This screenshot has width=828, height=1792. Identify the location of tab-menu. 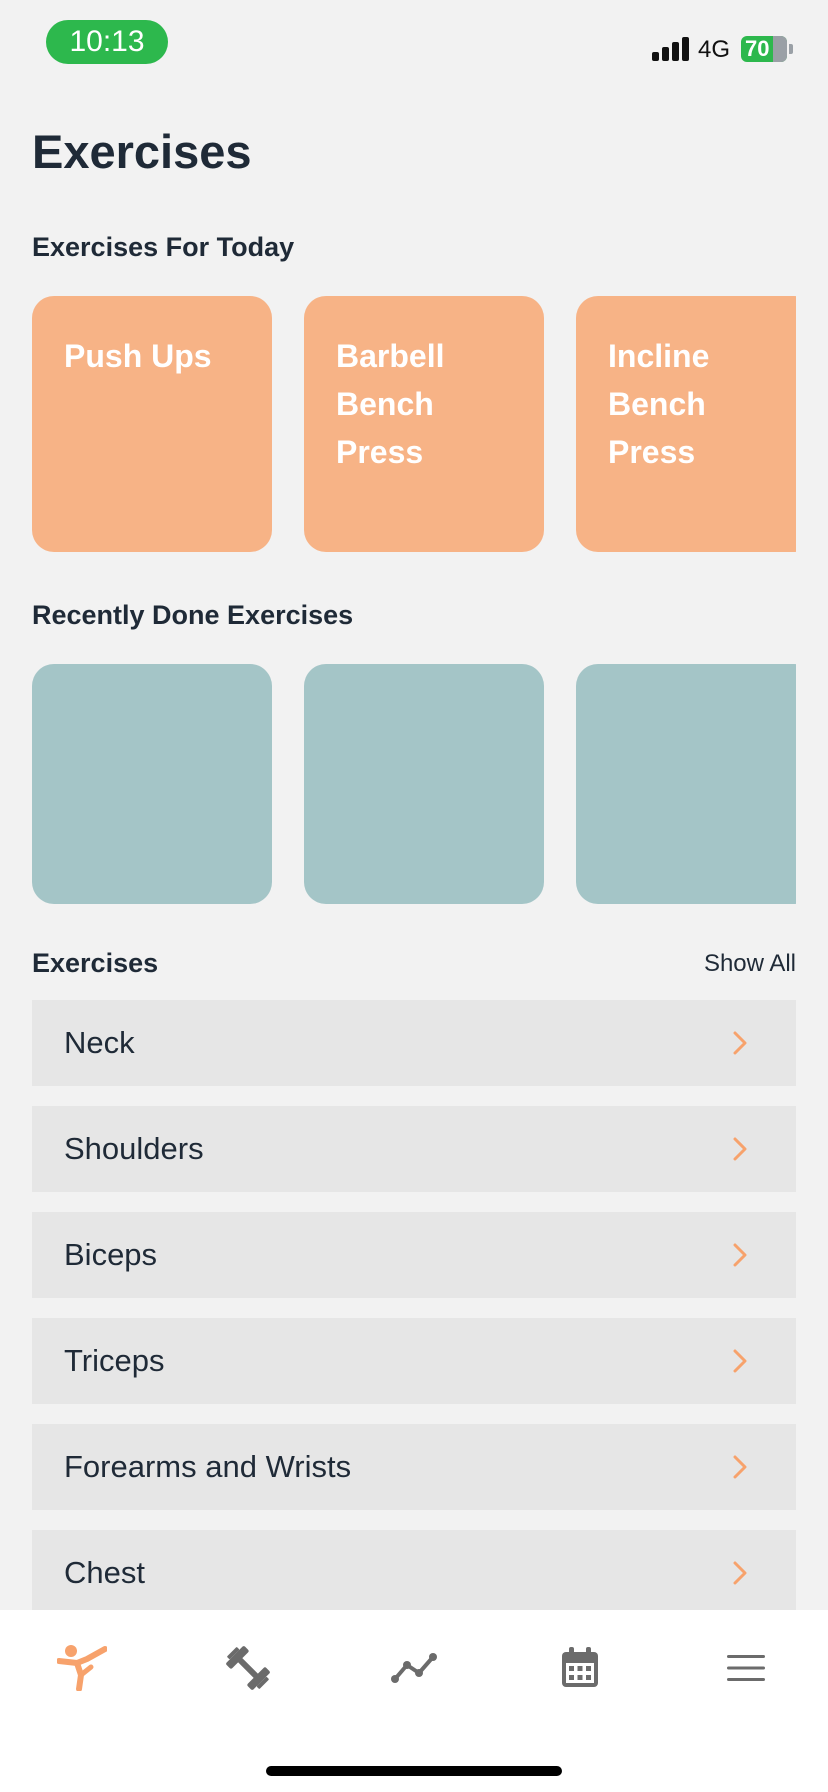
(746, 1668).